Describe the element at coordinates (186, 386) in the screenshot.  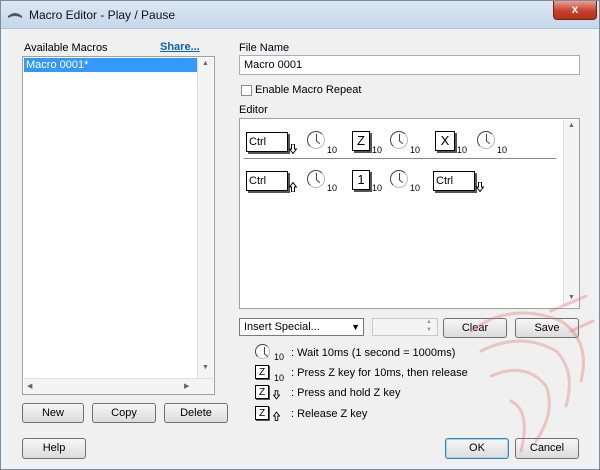
I see `scroll-right-icon: ▶` at that location.